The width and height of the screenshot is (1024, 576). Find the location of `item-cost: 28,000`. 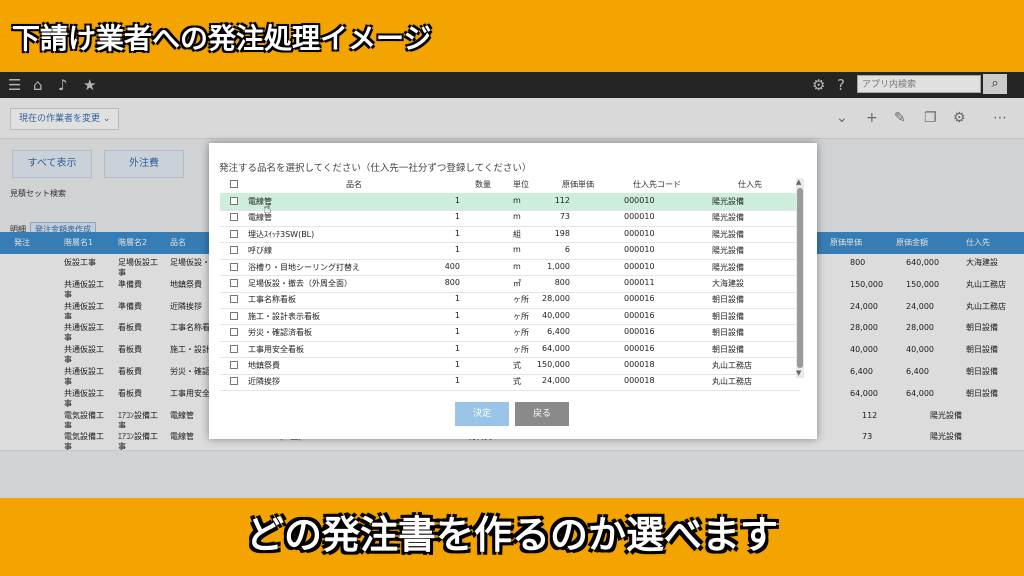

item-cost: 28,000 is located at coordinates (556, 299).